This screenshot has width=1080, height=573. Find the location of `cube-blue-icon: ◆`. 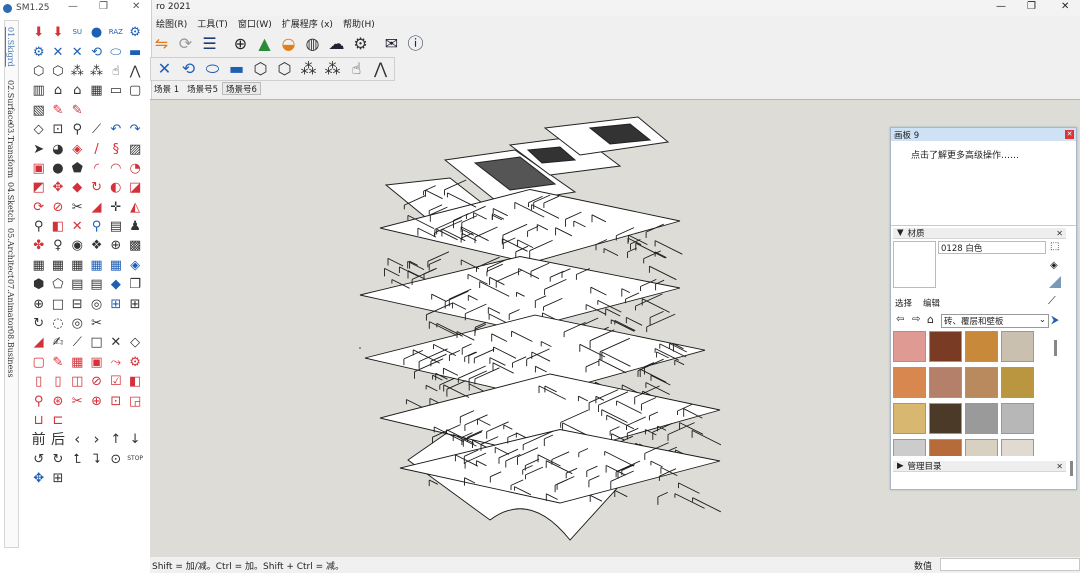

cube-blue-icon: ◆ is located at coordinates (115, 284).